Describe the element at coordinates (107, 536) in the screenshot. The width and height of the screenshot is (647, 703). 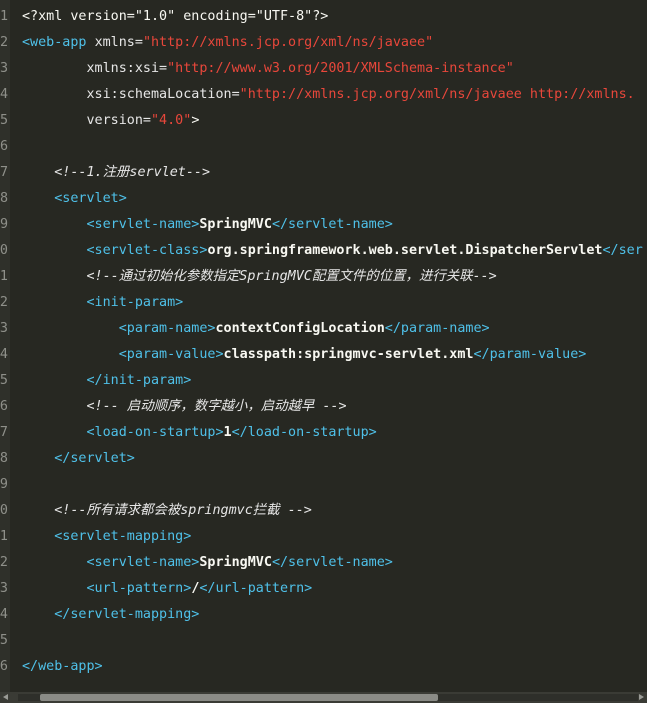
I see `code-token: <servlet-mapping>` at that location.